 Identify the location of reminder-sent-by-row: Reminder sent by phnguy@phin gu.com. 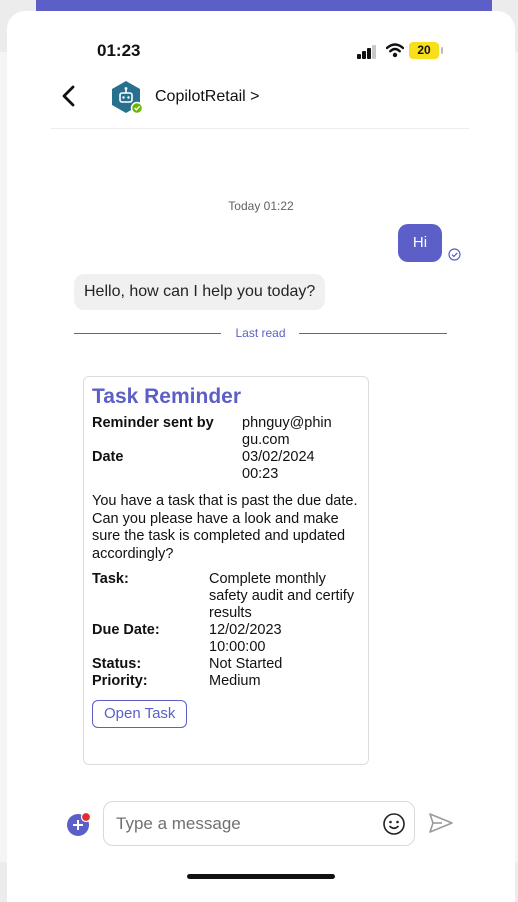
(226, 432).